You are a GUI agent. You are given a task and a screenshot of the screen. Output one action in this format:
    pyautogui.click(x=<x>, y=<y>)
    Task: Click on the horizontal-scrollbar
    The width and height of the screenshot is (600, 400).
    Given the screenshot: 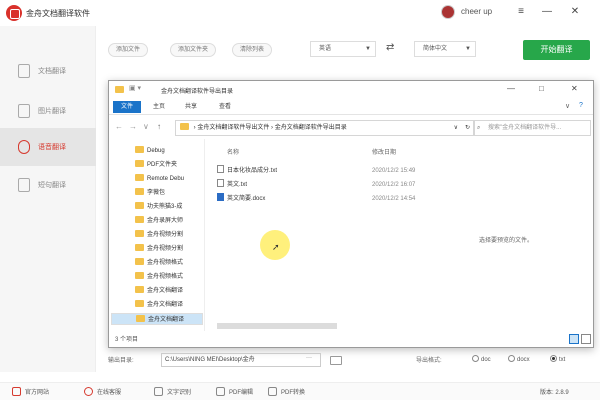 What is the action you would take?
    pyautogui.click(x=277, y=326)
    